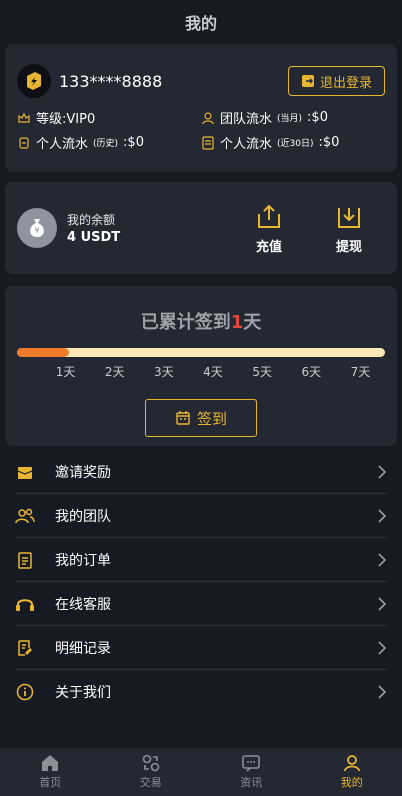  I want to click on home-icon, so click(50, 763).